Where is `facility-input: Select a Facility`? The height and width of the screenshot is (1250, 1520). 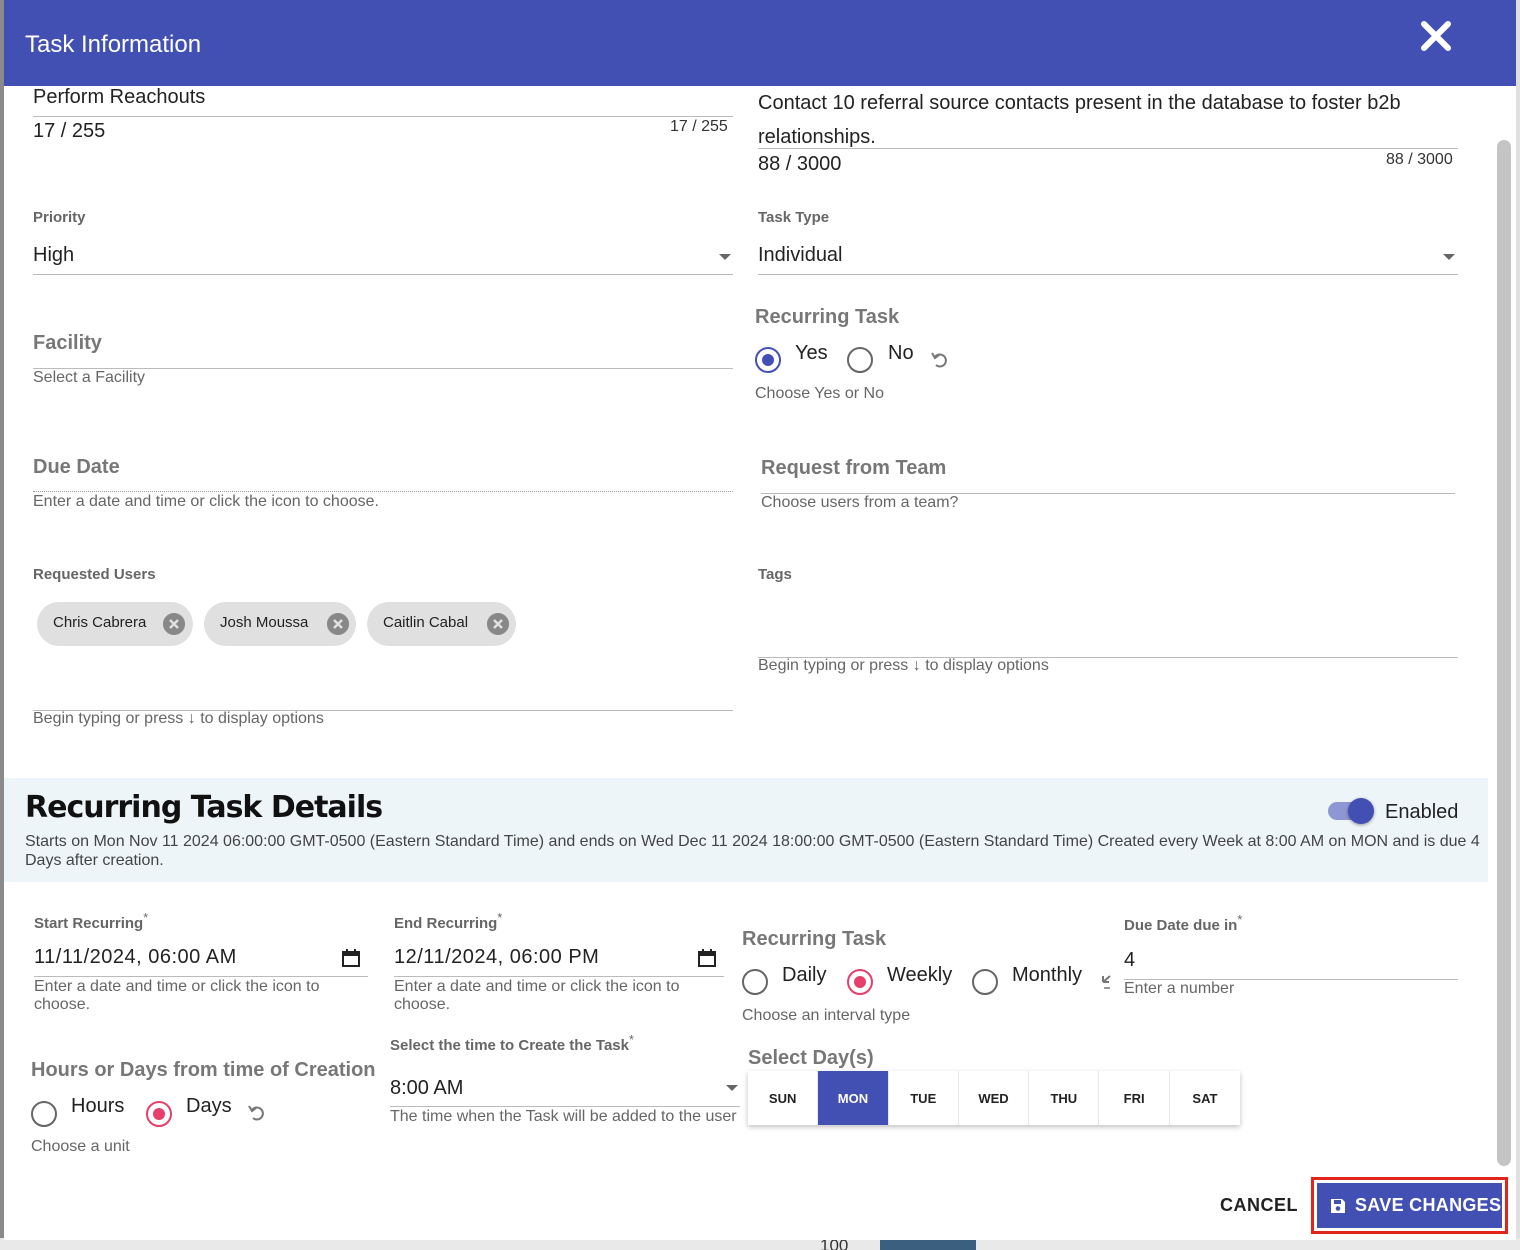 facility-input: Select a Facility is located at coordinates (89, 378).